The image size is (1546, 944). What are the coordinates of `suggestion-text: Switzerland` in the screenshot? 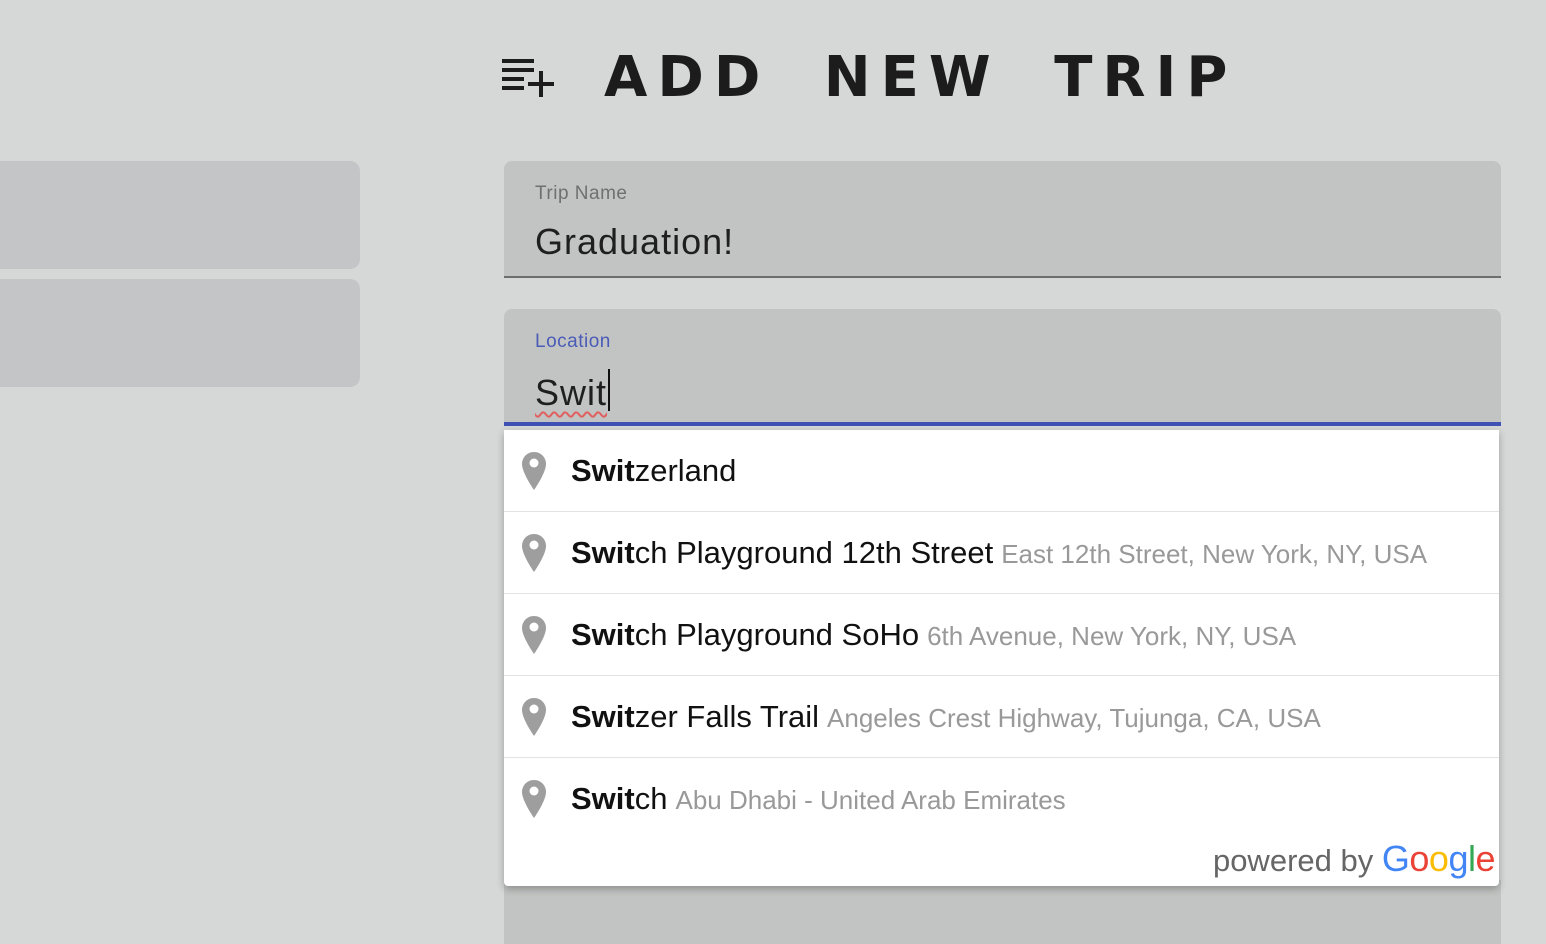 It's located at (657, 471).